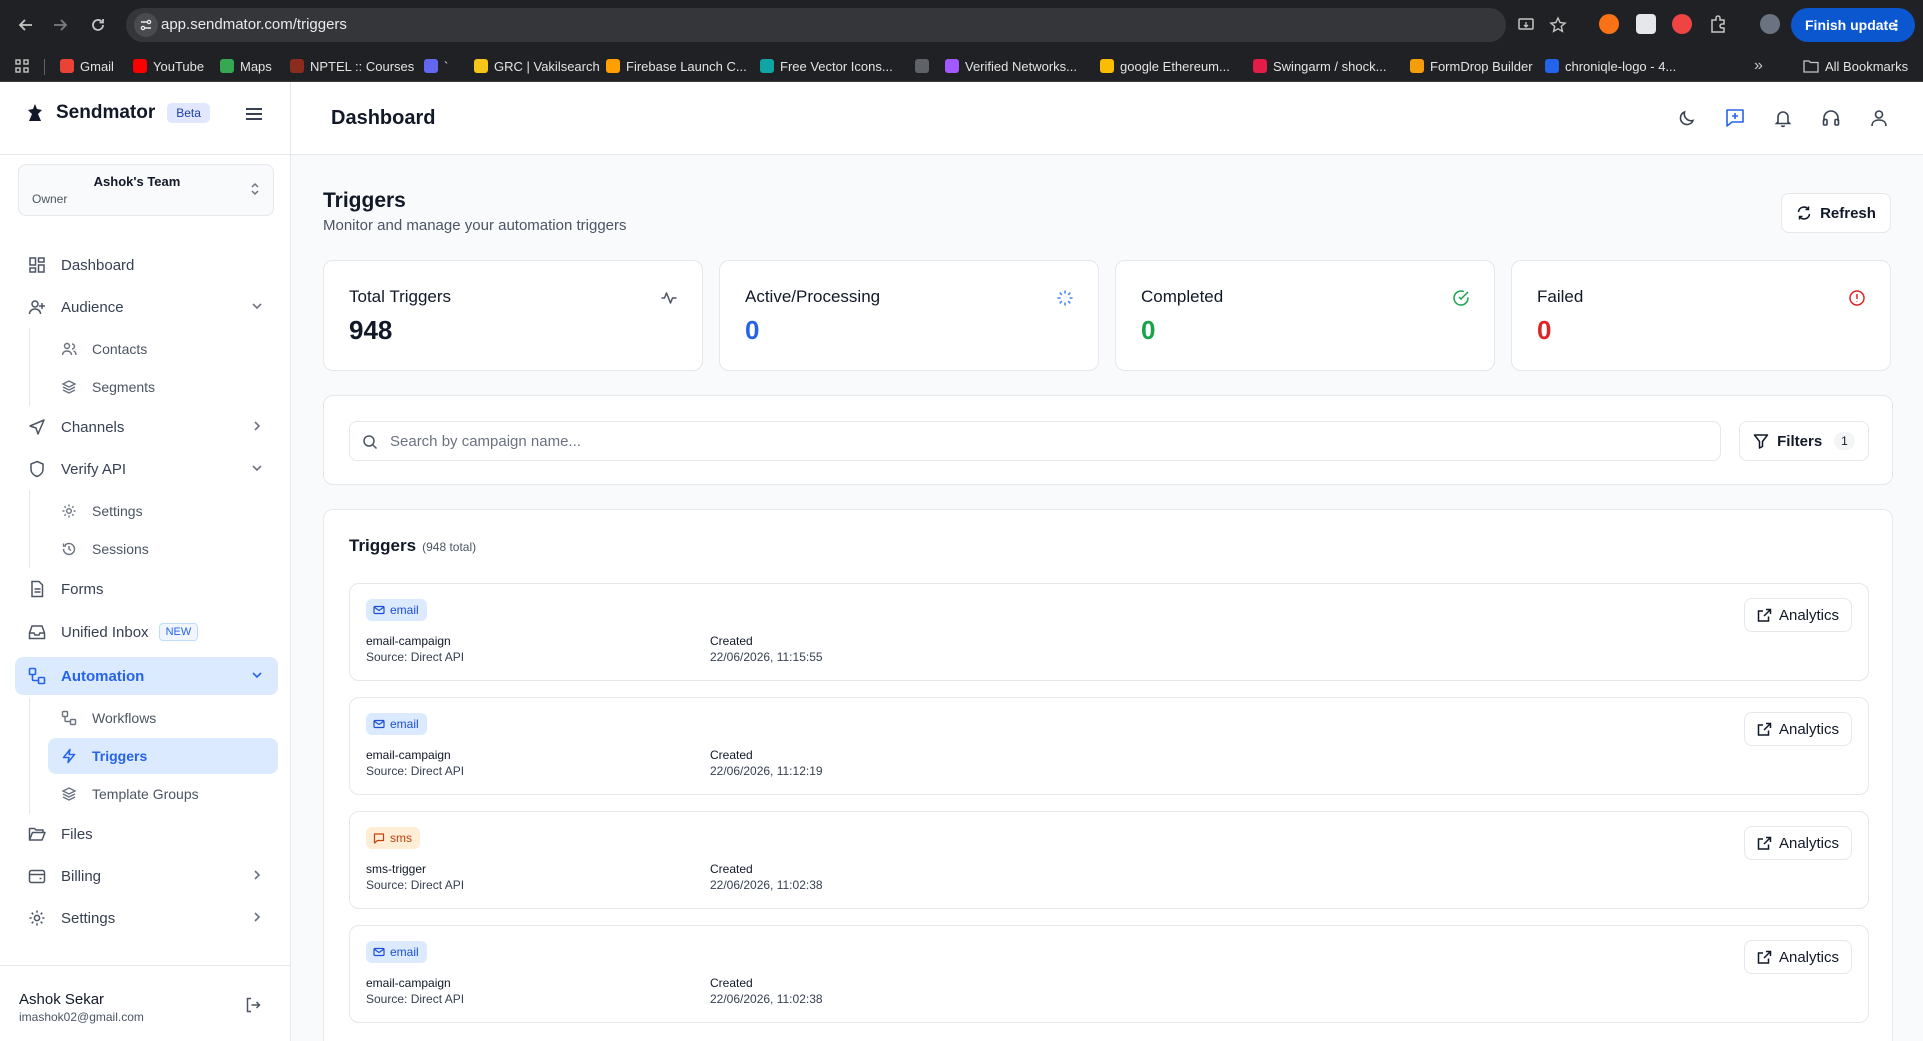 The image size is (1923, 1041). What do you see at coordinates (537, 66) in the screenshot?
I see `bookmark-item: GRC | Vakilsearch` at bounding box center [537, 66].